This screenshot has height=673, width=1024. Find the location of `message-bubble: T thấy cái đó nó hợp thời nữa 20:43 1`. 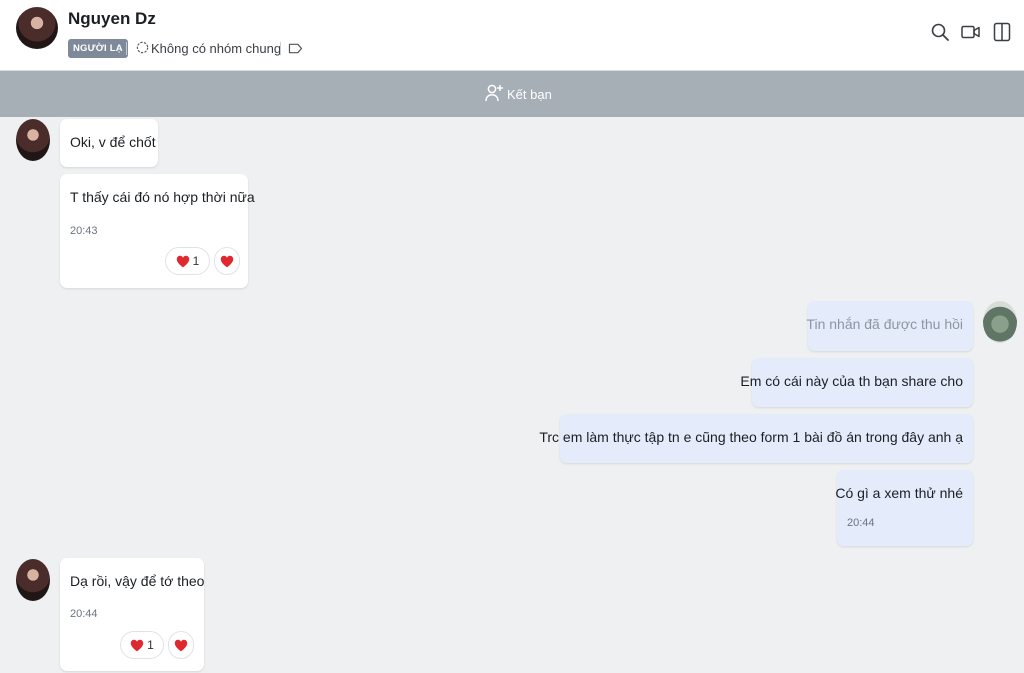

message-bubble: T thấy cái đó nó hợp thời nữa 20:43 1 is located at coordinates (157, 231).